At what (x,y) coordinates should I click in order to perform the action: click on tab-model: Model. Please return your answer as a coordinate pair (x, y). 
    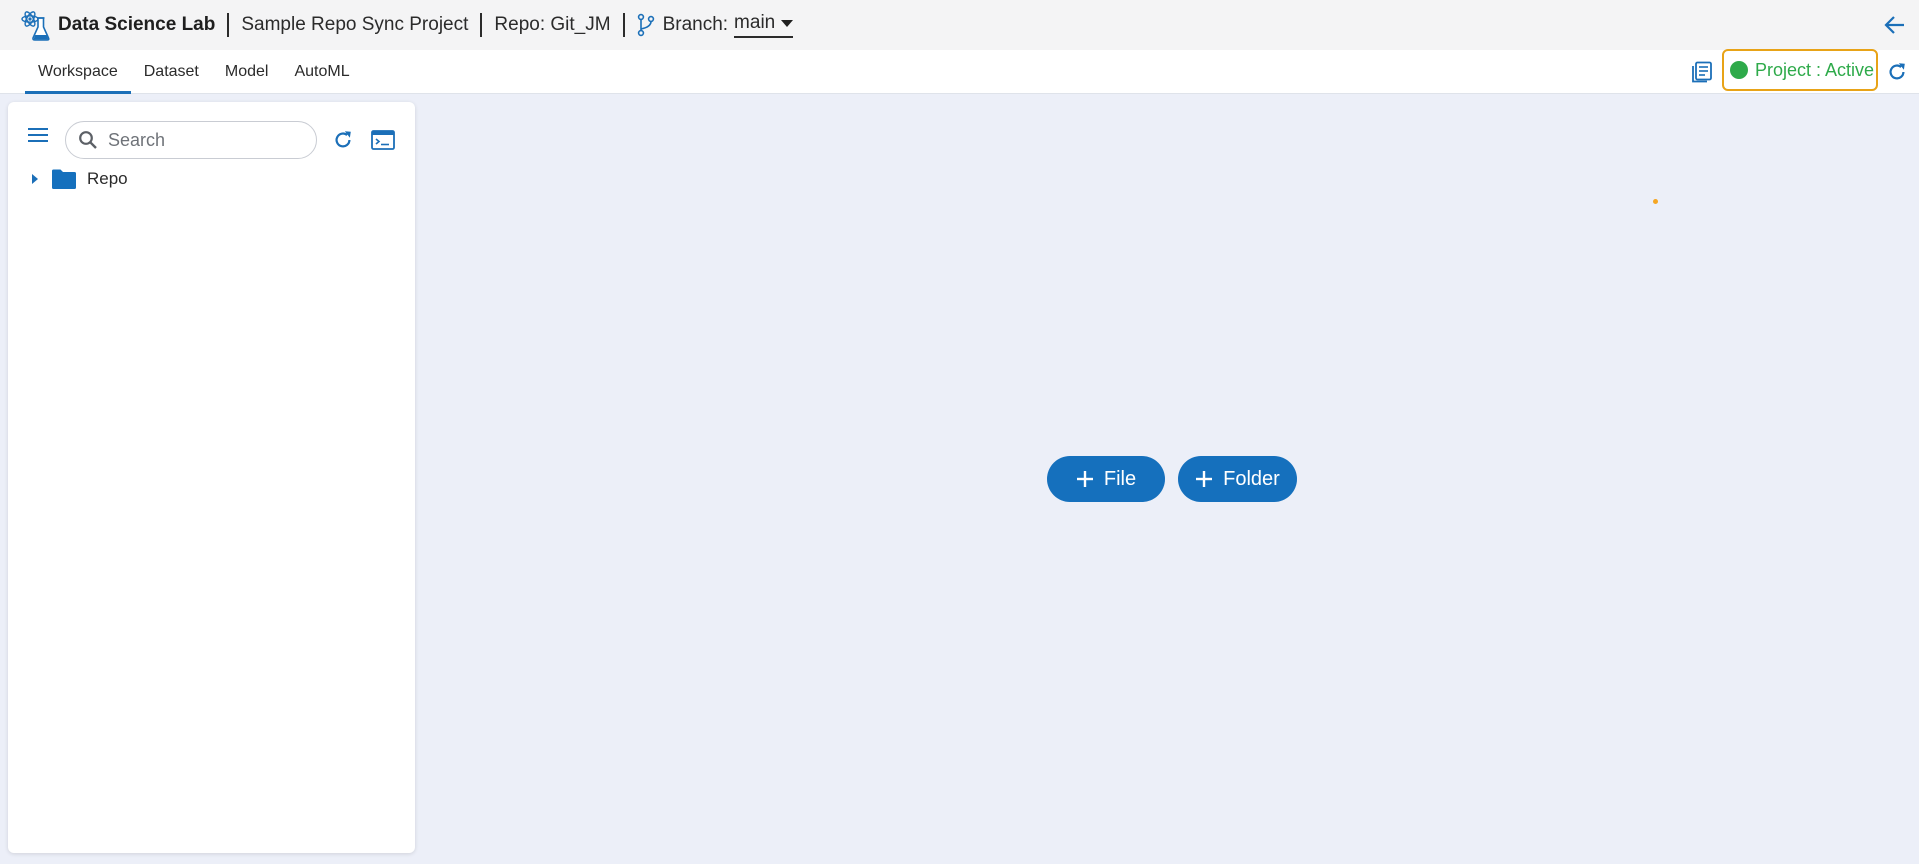
    Looking at the image, I should click on (247, 72).